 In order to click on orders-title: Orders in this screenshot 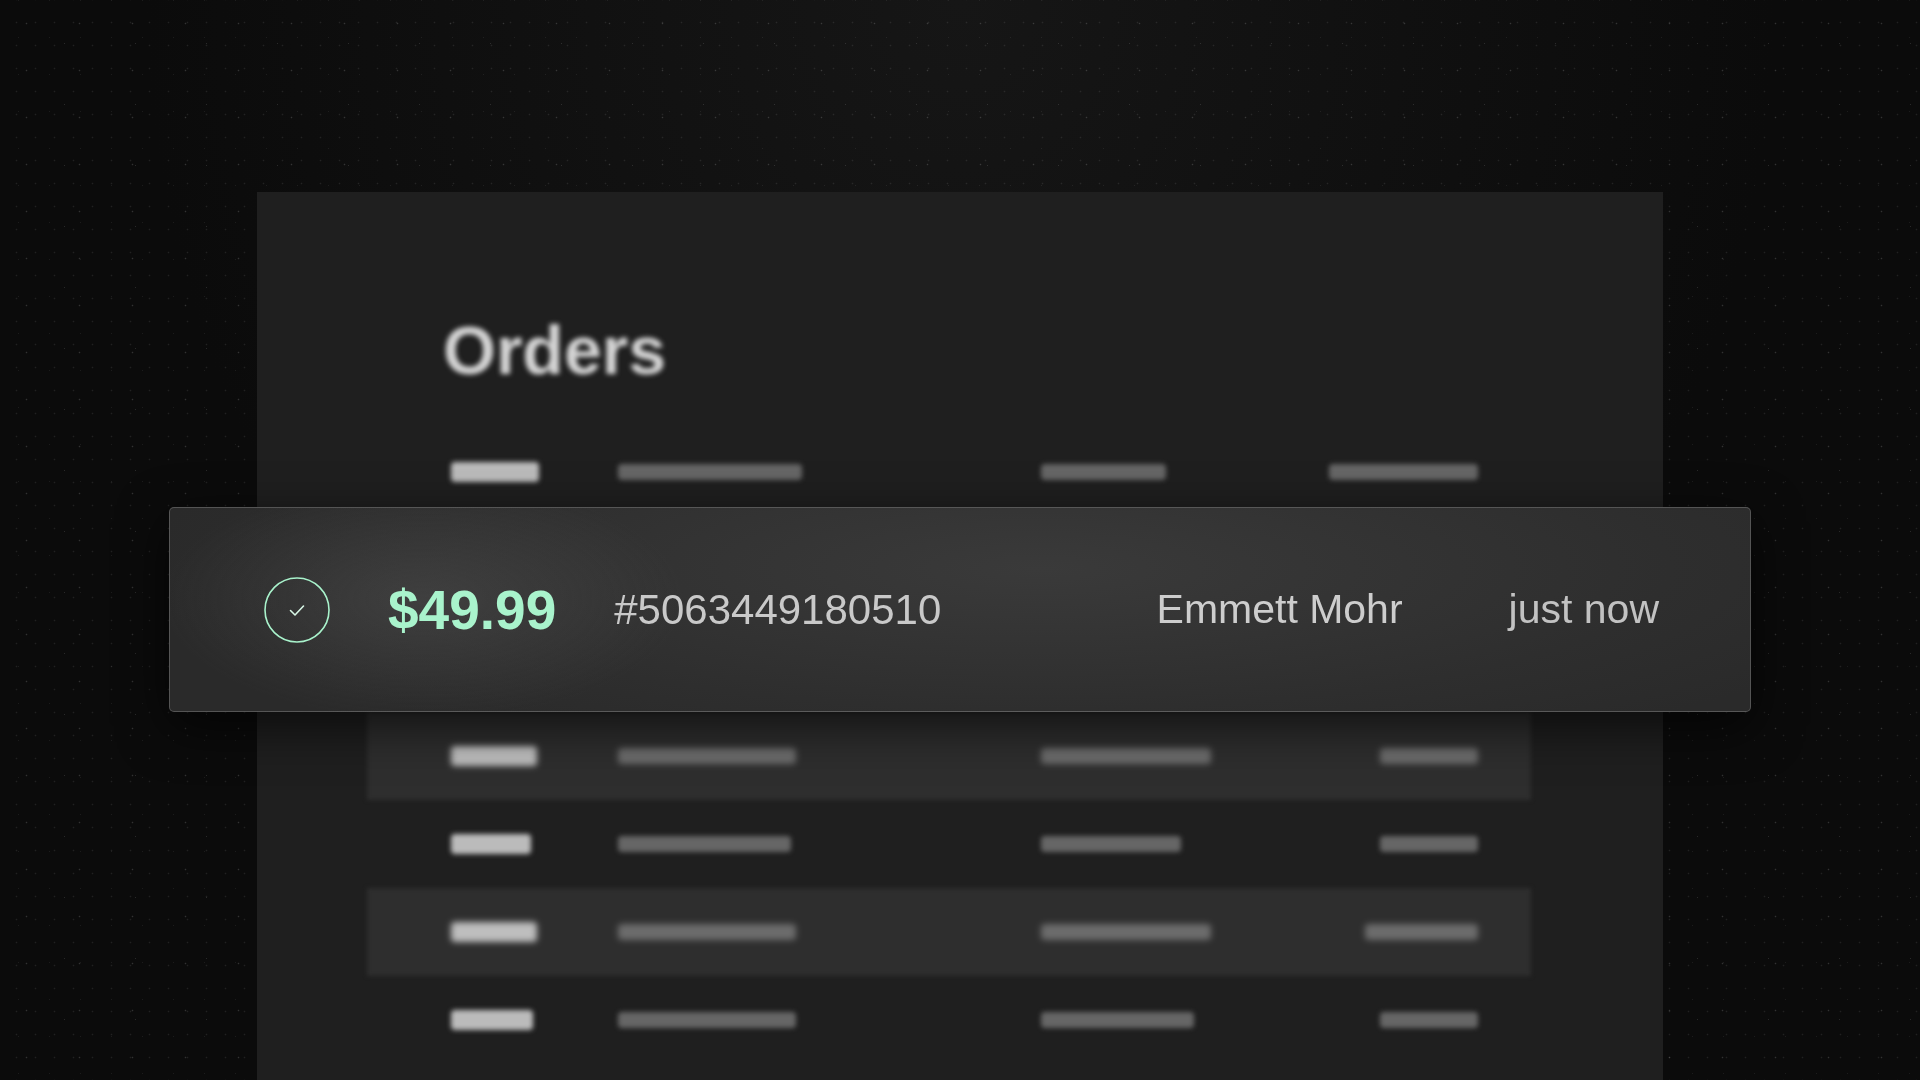, I will do `click(554, 350)`.